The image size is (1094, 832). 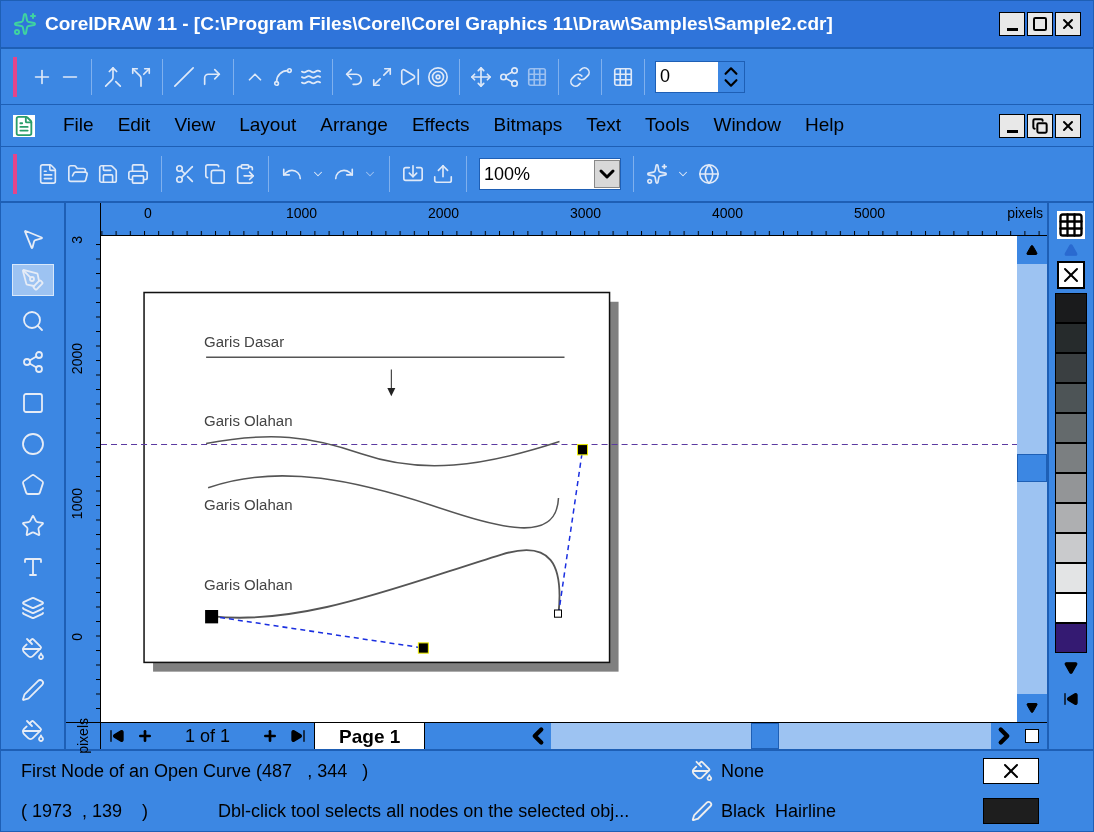 I want to click on restore-button, so click(x=1040, y=125).